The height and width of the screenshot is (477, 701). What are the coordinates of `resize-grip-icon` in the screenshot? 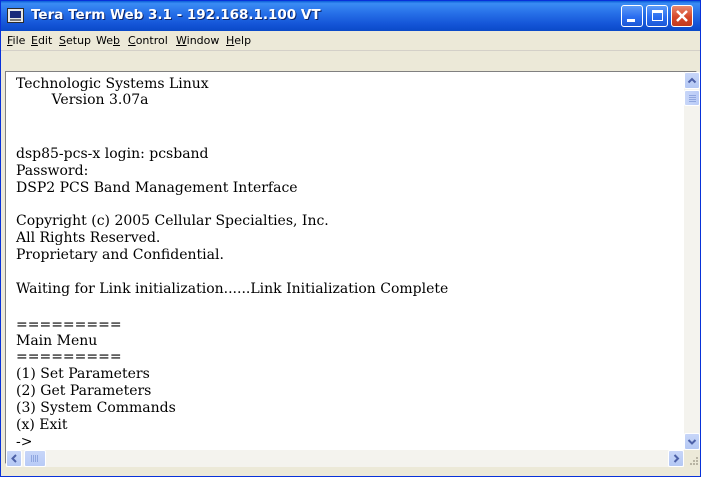 It's located at (694, 461).